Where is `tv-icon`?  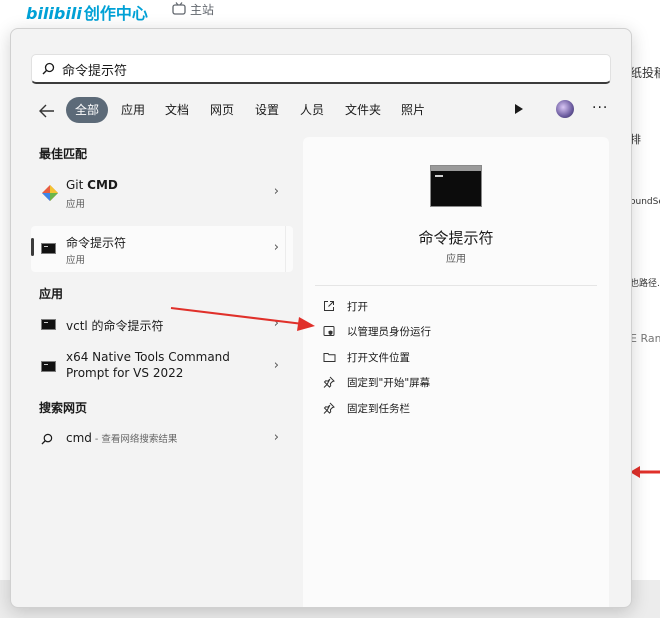 tv-icon is located at coordinates (179, 8).